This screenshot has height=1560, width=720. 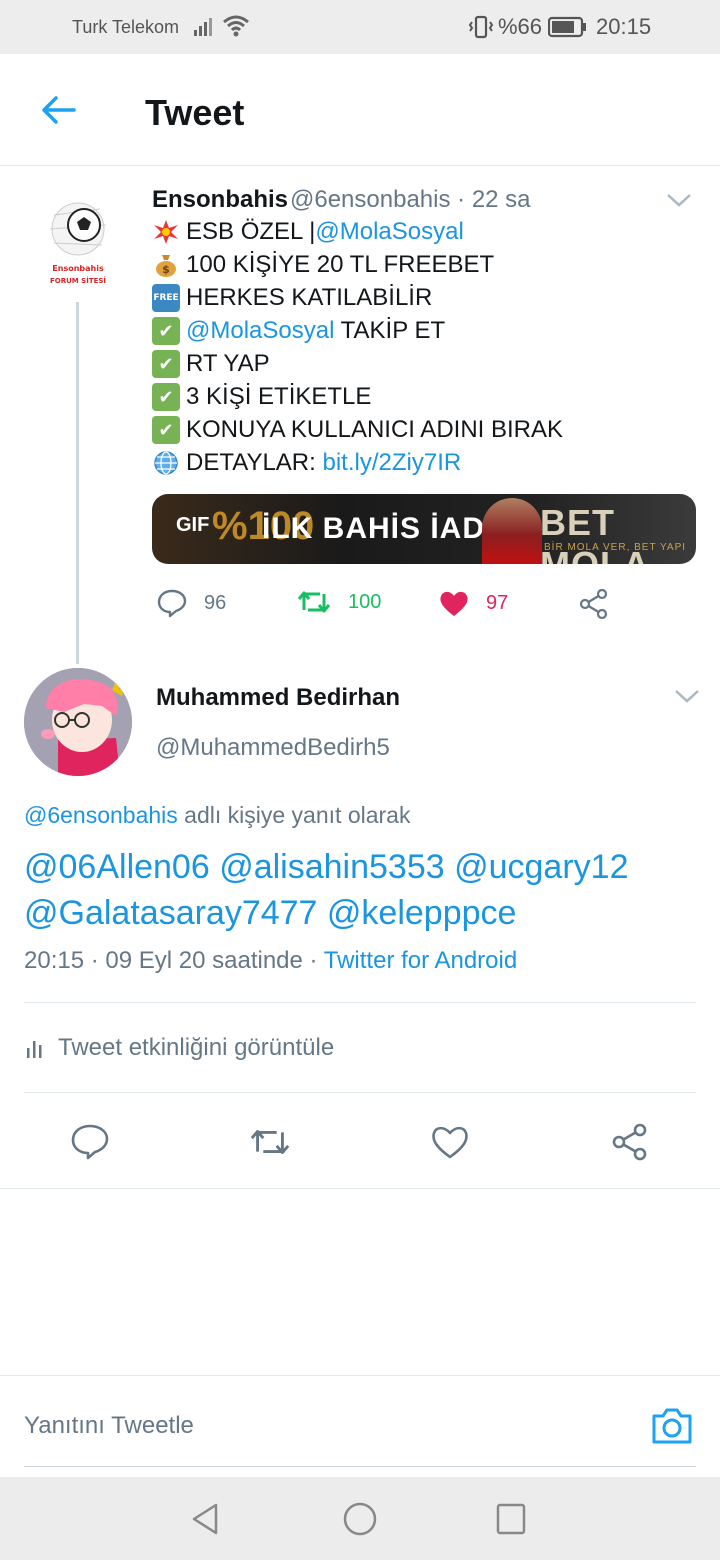 What do you see at coordinates (473, 603) in the screenshot?
I see `parent-like-button: 97` at bounding box center [473, 603].